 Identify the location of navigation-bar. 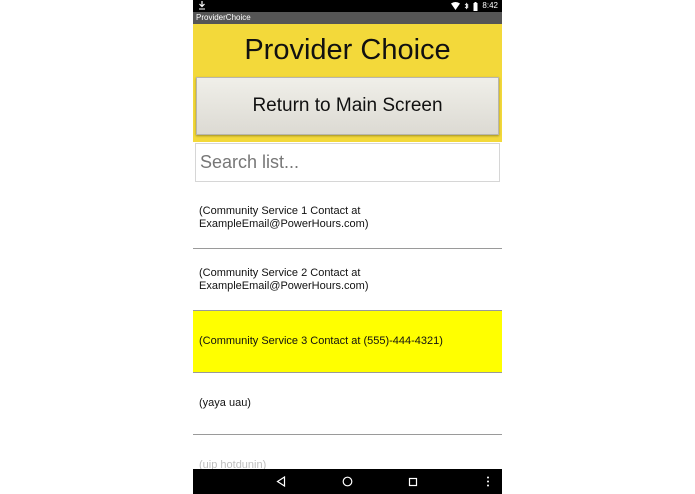
(347, 481).